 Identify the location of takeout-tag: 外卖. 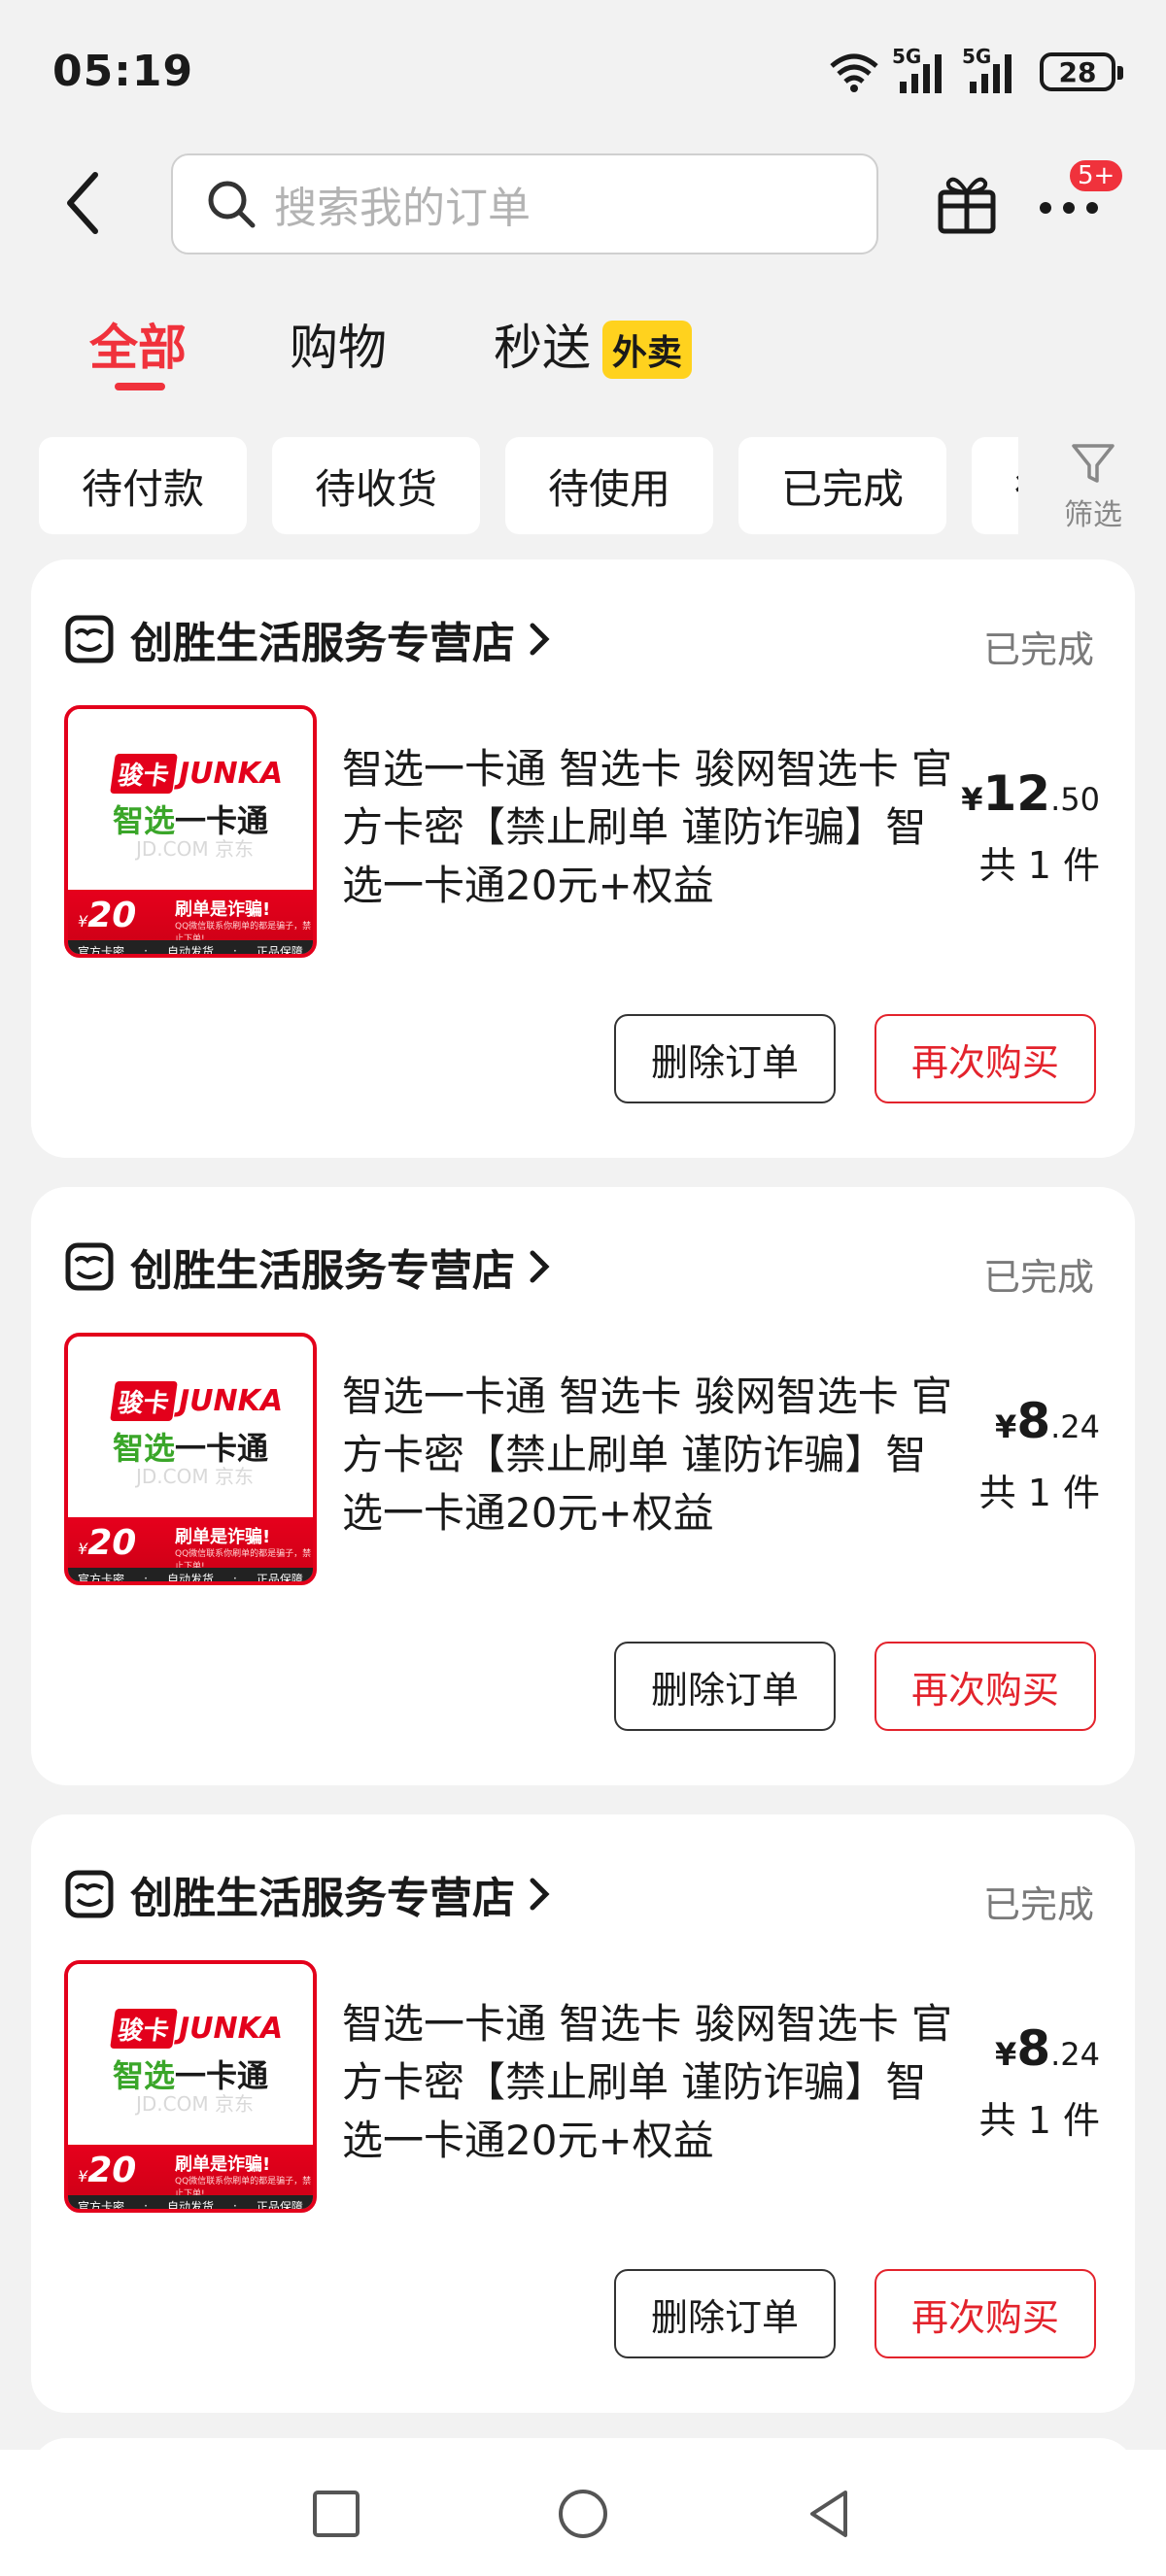
(647, 350).